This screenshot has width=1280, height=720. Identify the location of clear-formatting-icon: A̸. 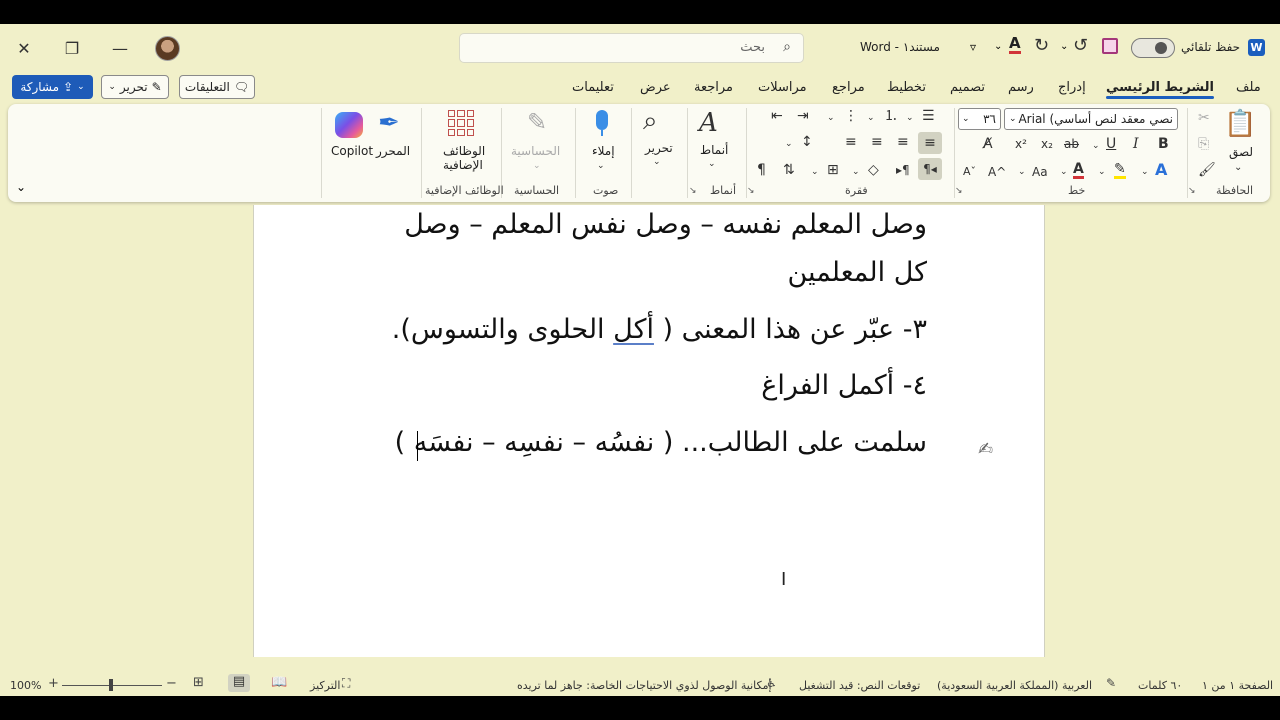
(988, 144).